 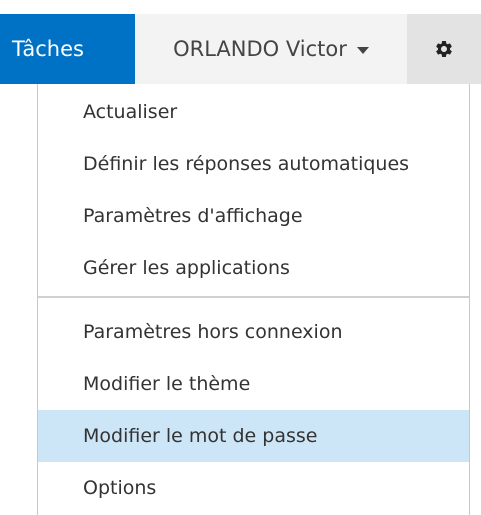 What do you see at coordinates (213, 332) in the screenshot?
I see `menu-item-label: Paramètres hors connexion` at bounding box center [213, 332].